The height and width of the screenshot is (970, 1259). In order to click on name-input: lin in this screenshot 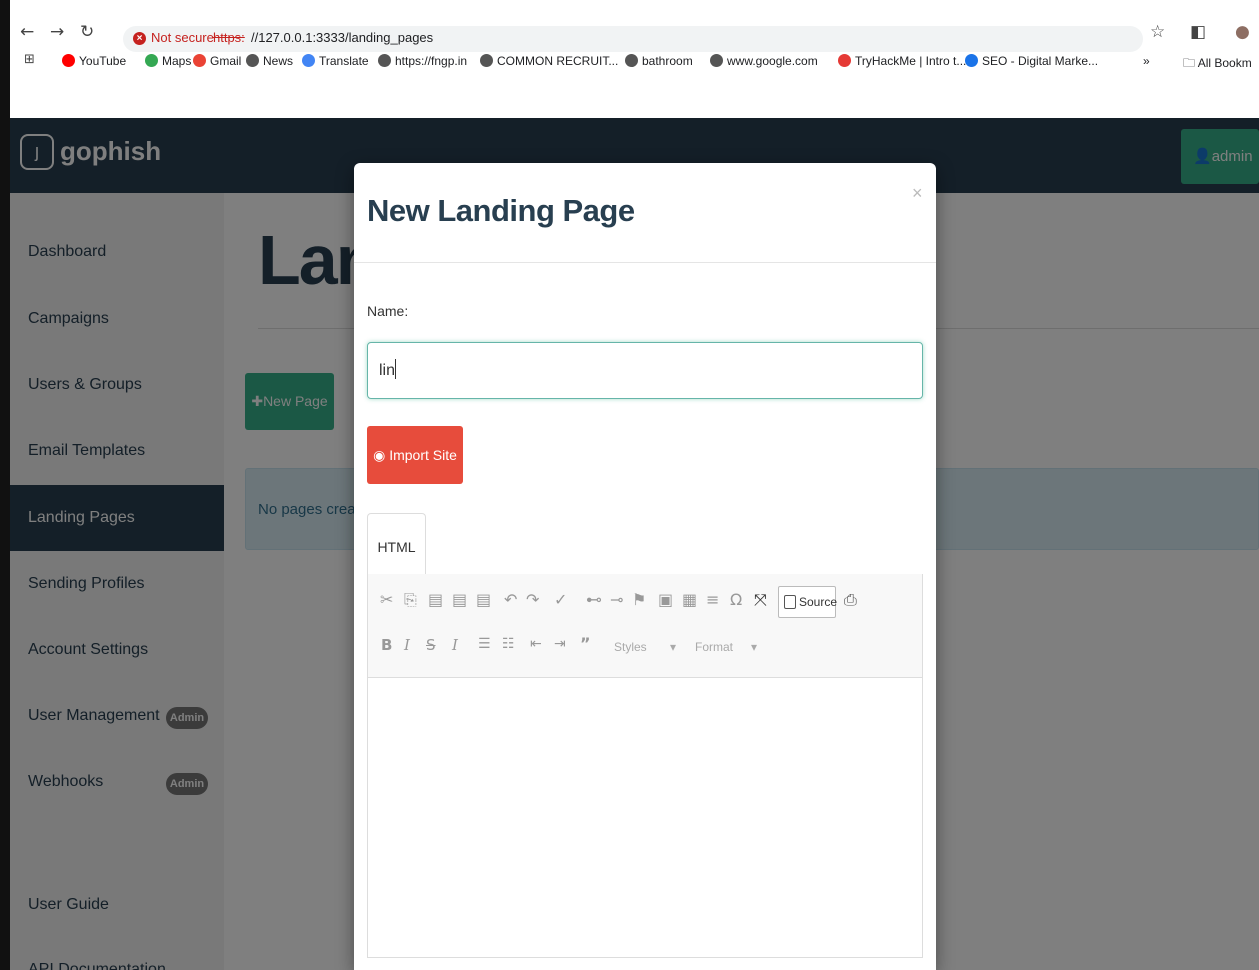, I will do `click(645, 370)`.